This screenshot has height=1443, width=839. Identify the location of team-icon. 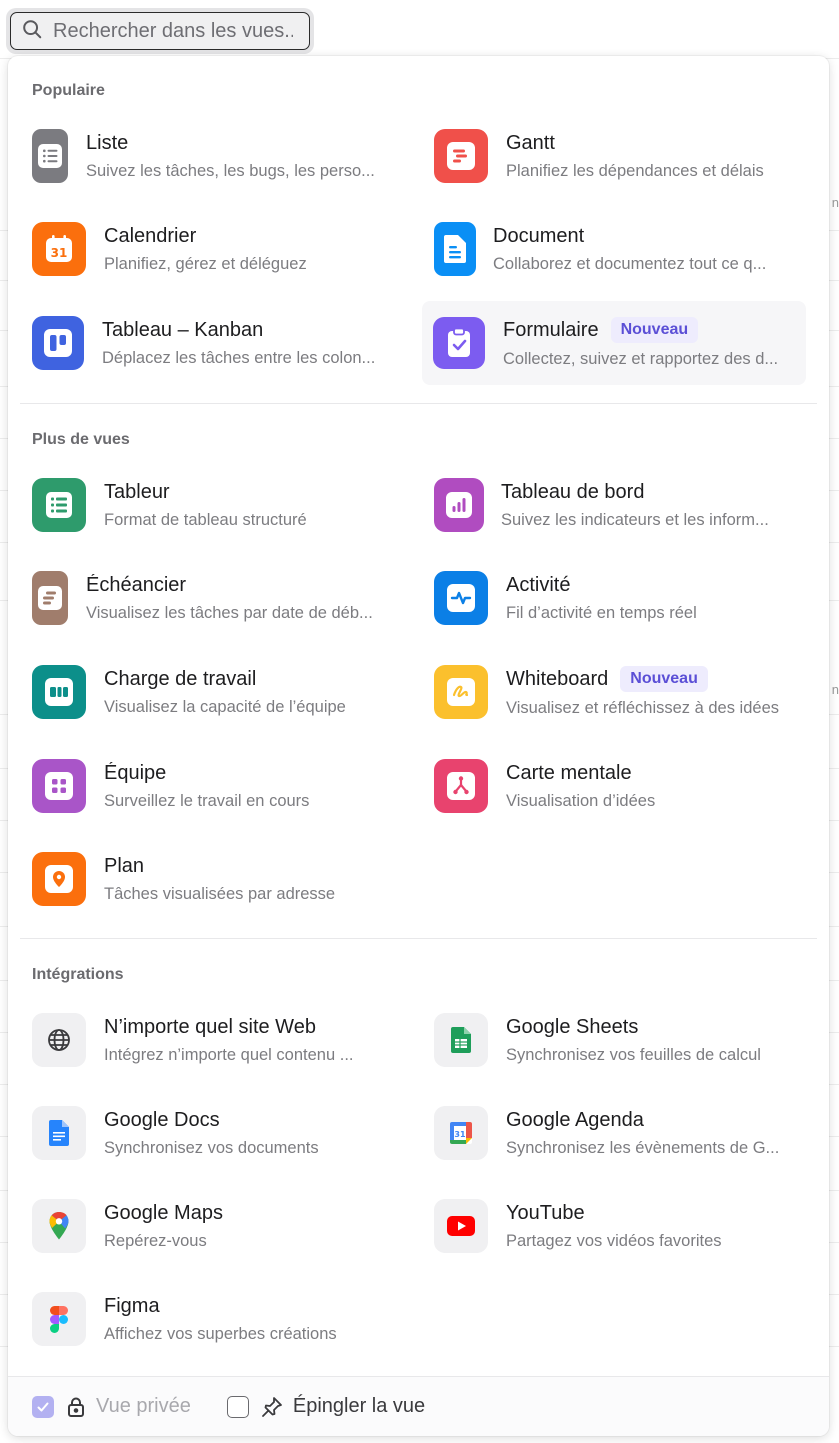
(59, 786).